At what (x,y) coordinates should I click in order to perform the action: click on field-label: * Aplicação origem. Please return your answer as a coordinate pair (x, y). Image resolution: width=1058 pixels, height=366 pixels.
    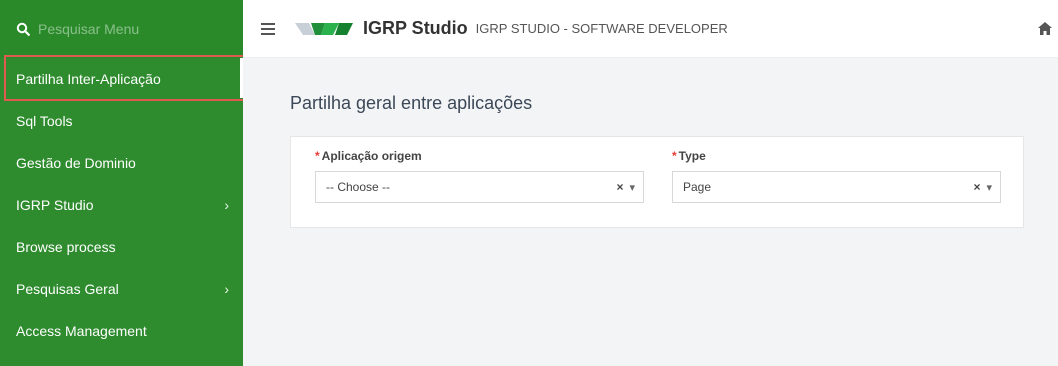
    Looking at the image, I should click on (479, 156).